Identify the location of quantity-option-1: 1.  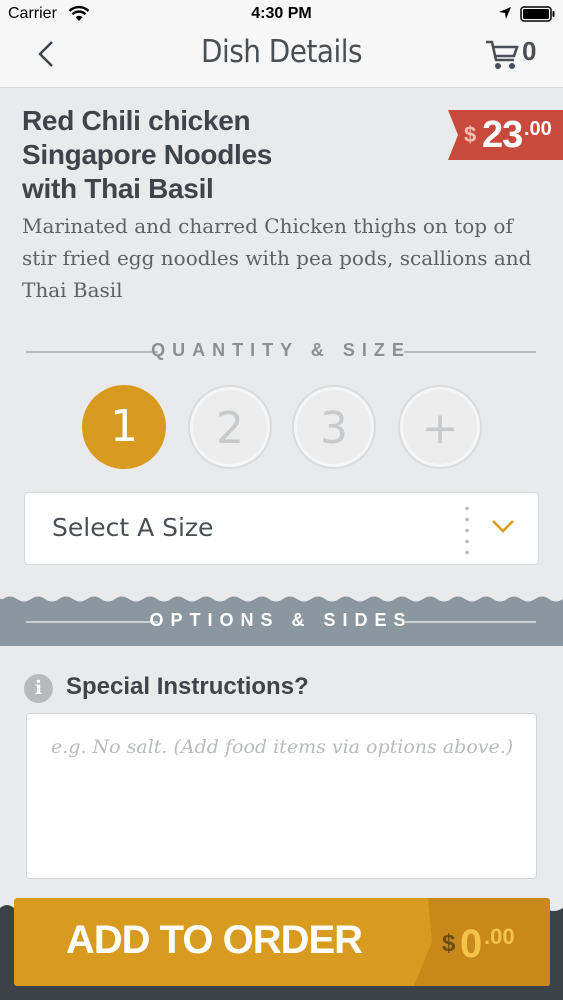
(124, 427).